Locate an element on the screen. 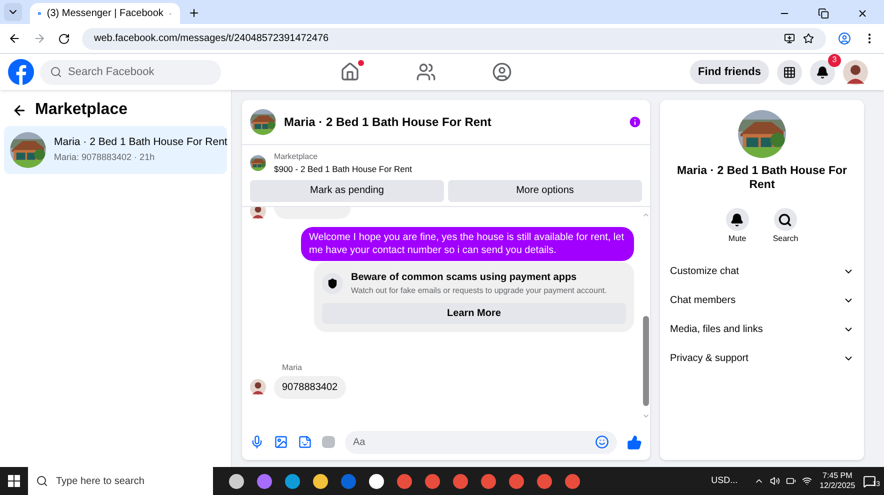  info-icon is located at coordinates (635, 122).